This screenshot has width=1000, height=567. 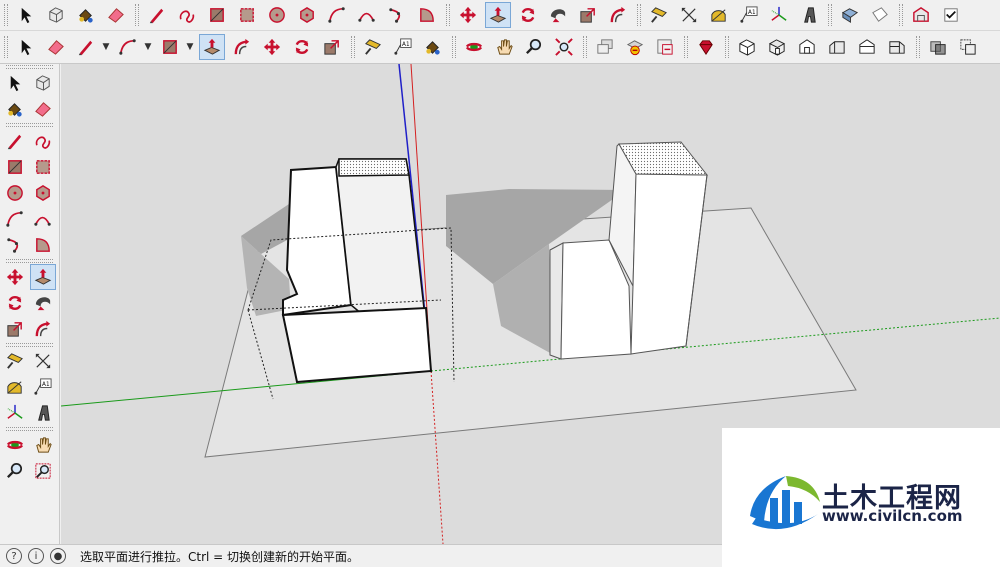 I want to click on left-block-top-face, so click(x=374, y=167).